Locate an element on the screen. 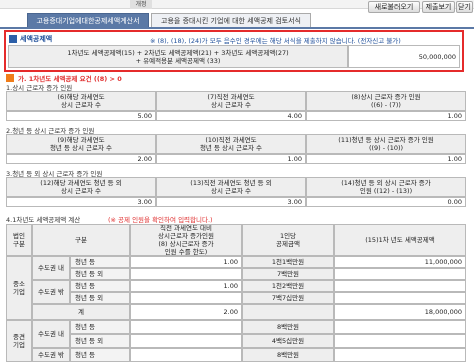  row3-increase is located at coordinates (186, 298).